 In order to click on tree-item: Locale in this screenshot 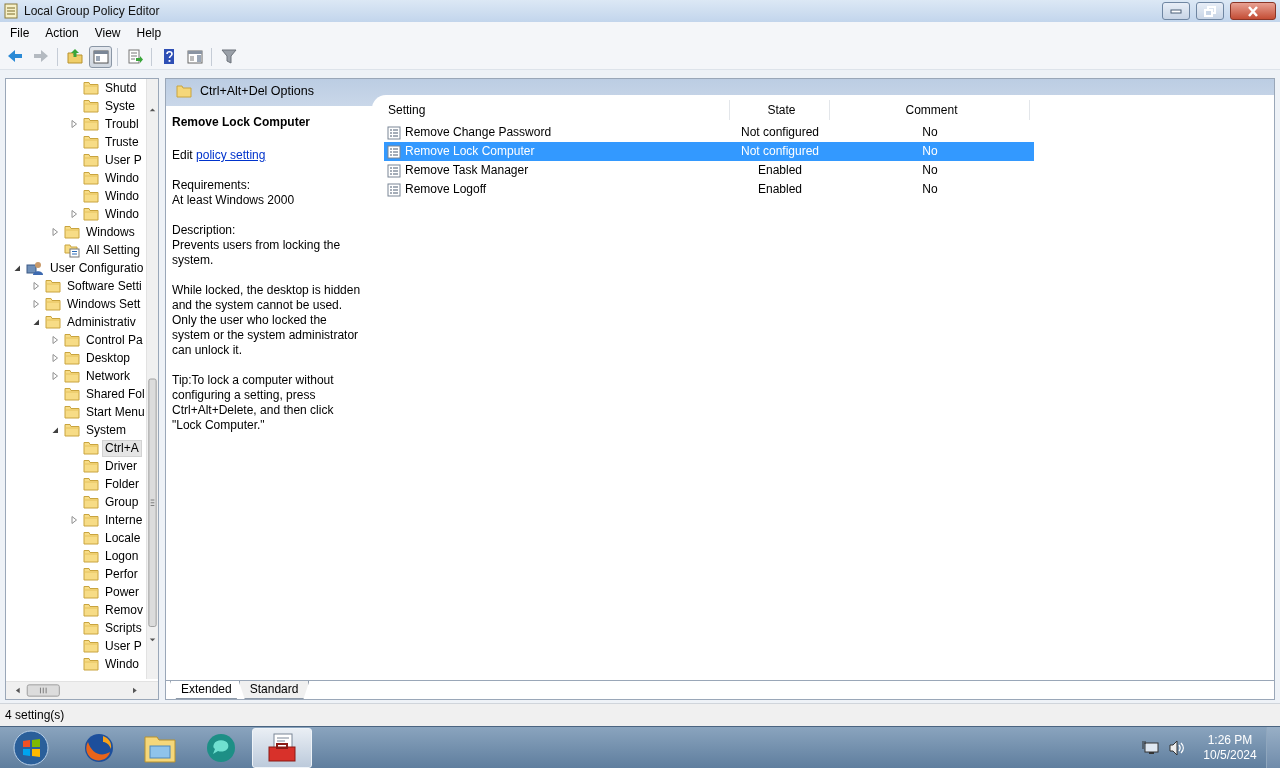, I will do `click(123, 538)`.